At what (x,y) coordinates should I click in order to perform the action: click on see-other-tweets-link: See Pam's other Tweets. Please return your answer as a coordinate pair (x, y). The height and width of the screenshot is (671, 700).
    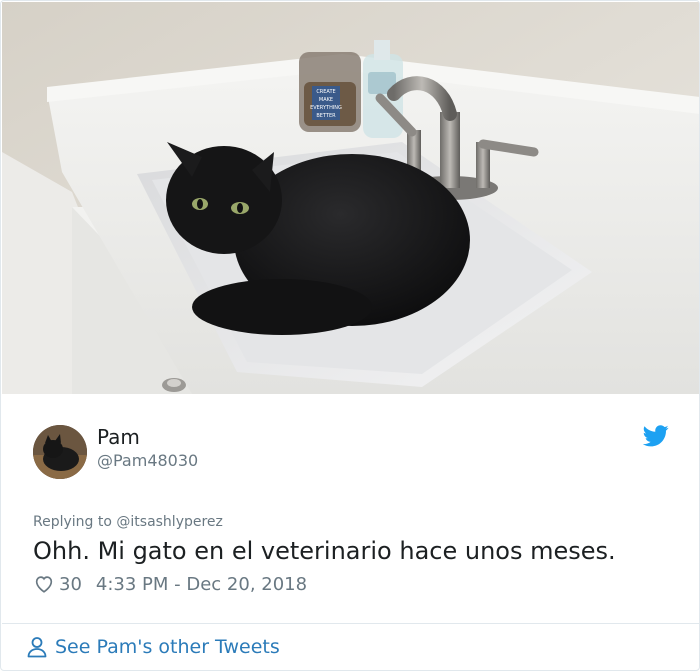
    Looking at the image, I should click on (152, 647).